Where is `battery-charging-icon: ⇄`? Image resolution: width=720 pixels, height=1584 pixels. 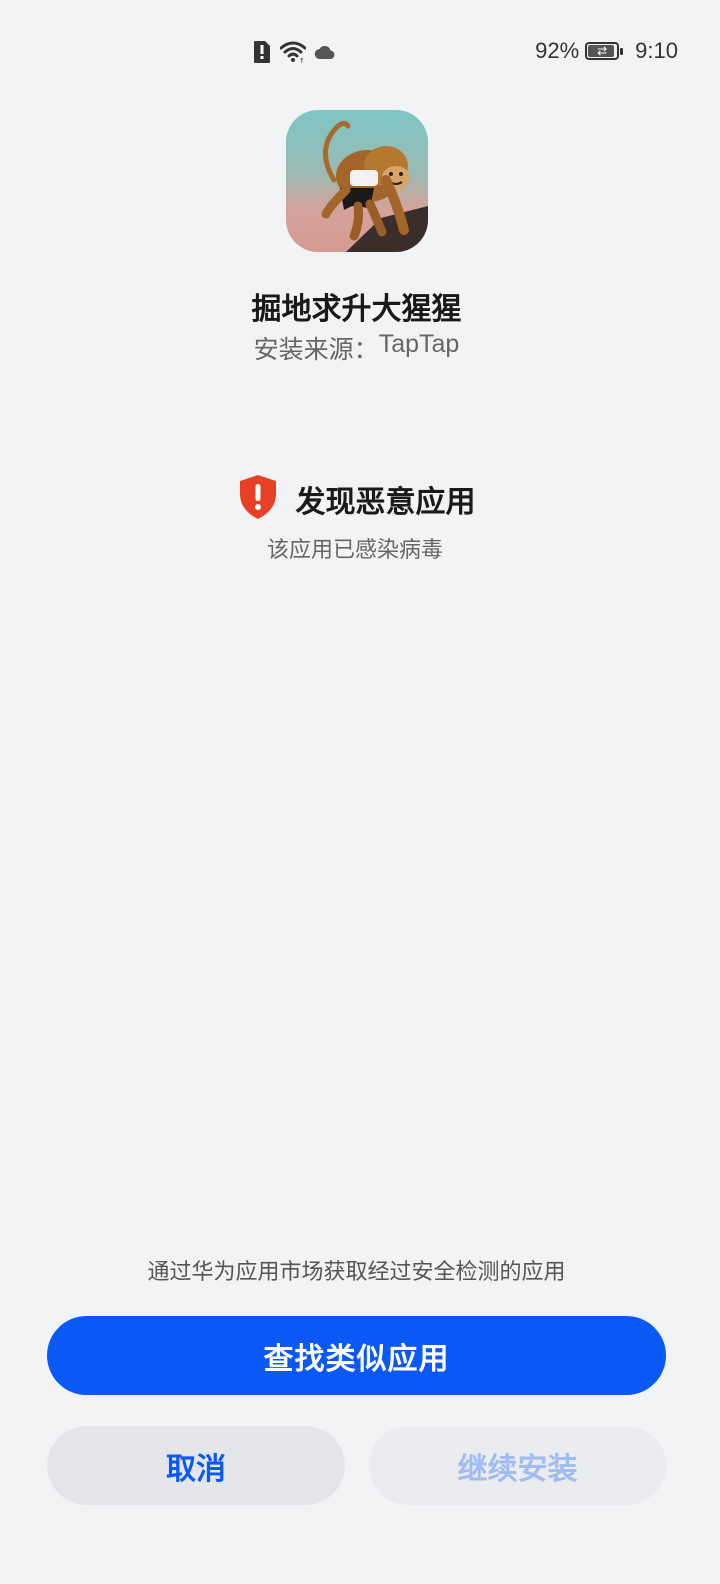 battery-charging-icon: ⇄ is located at coordinates (604, 51).